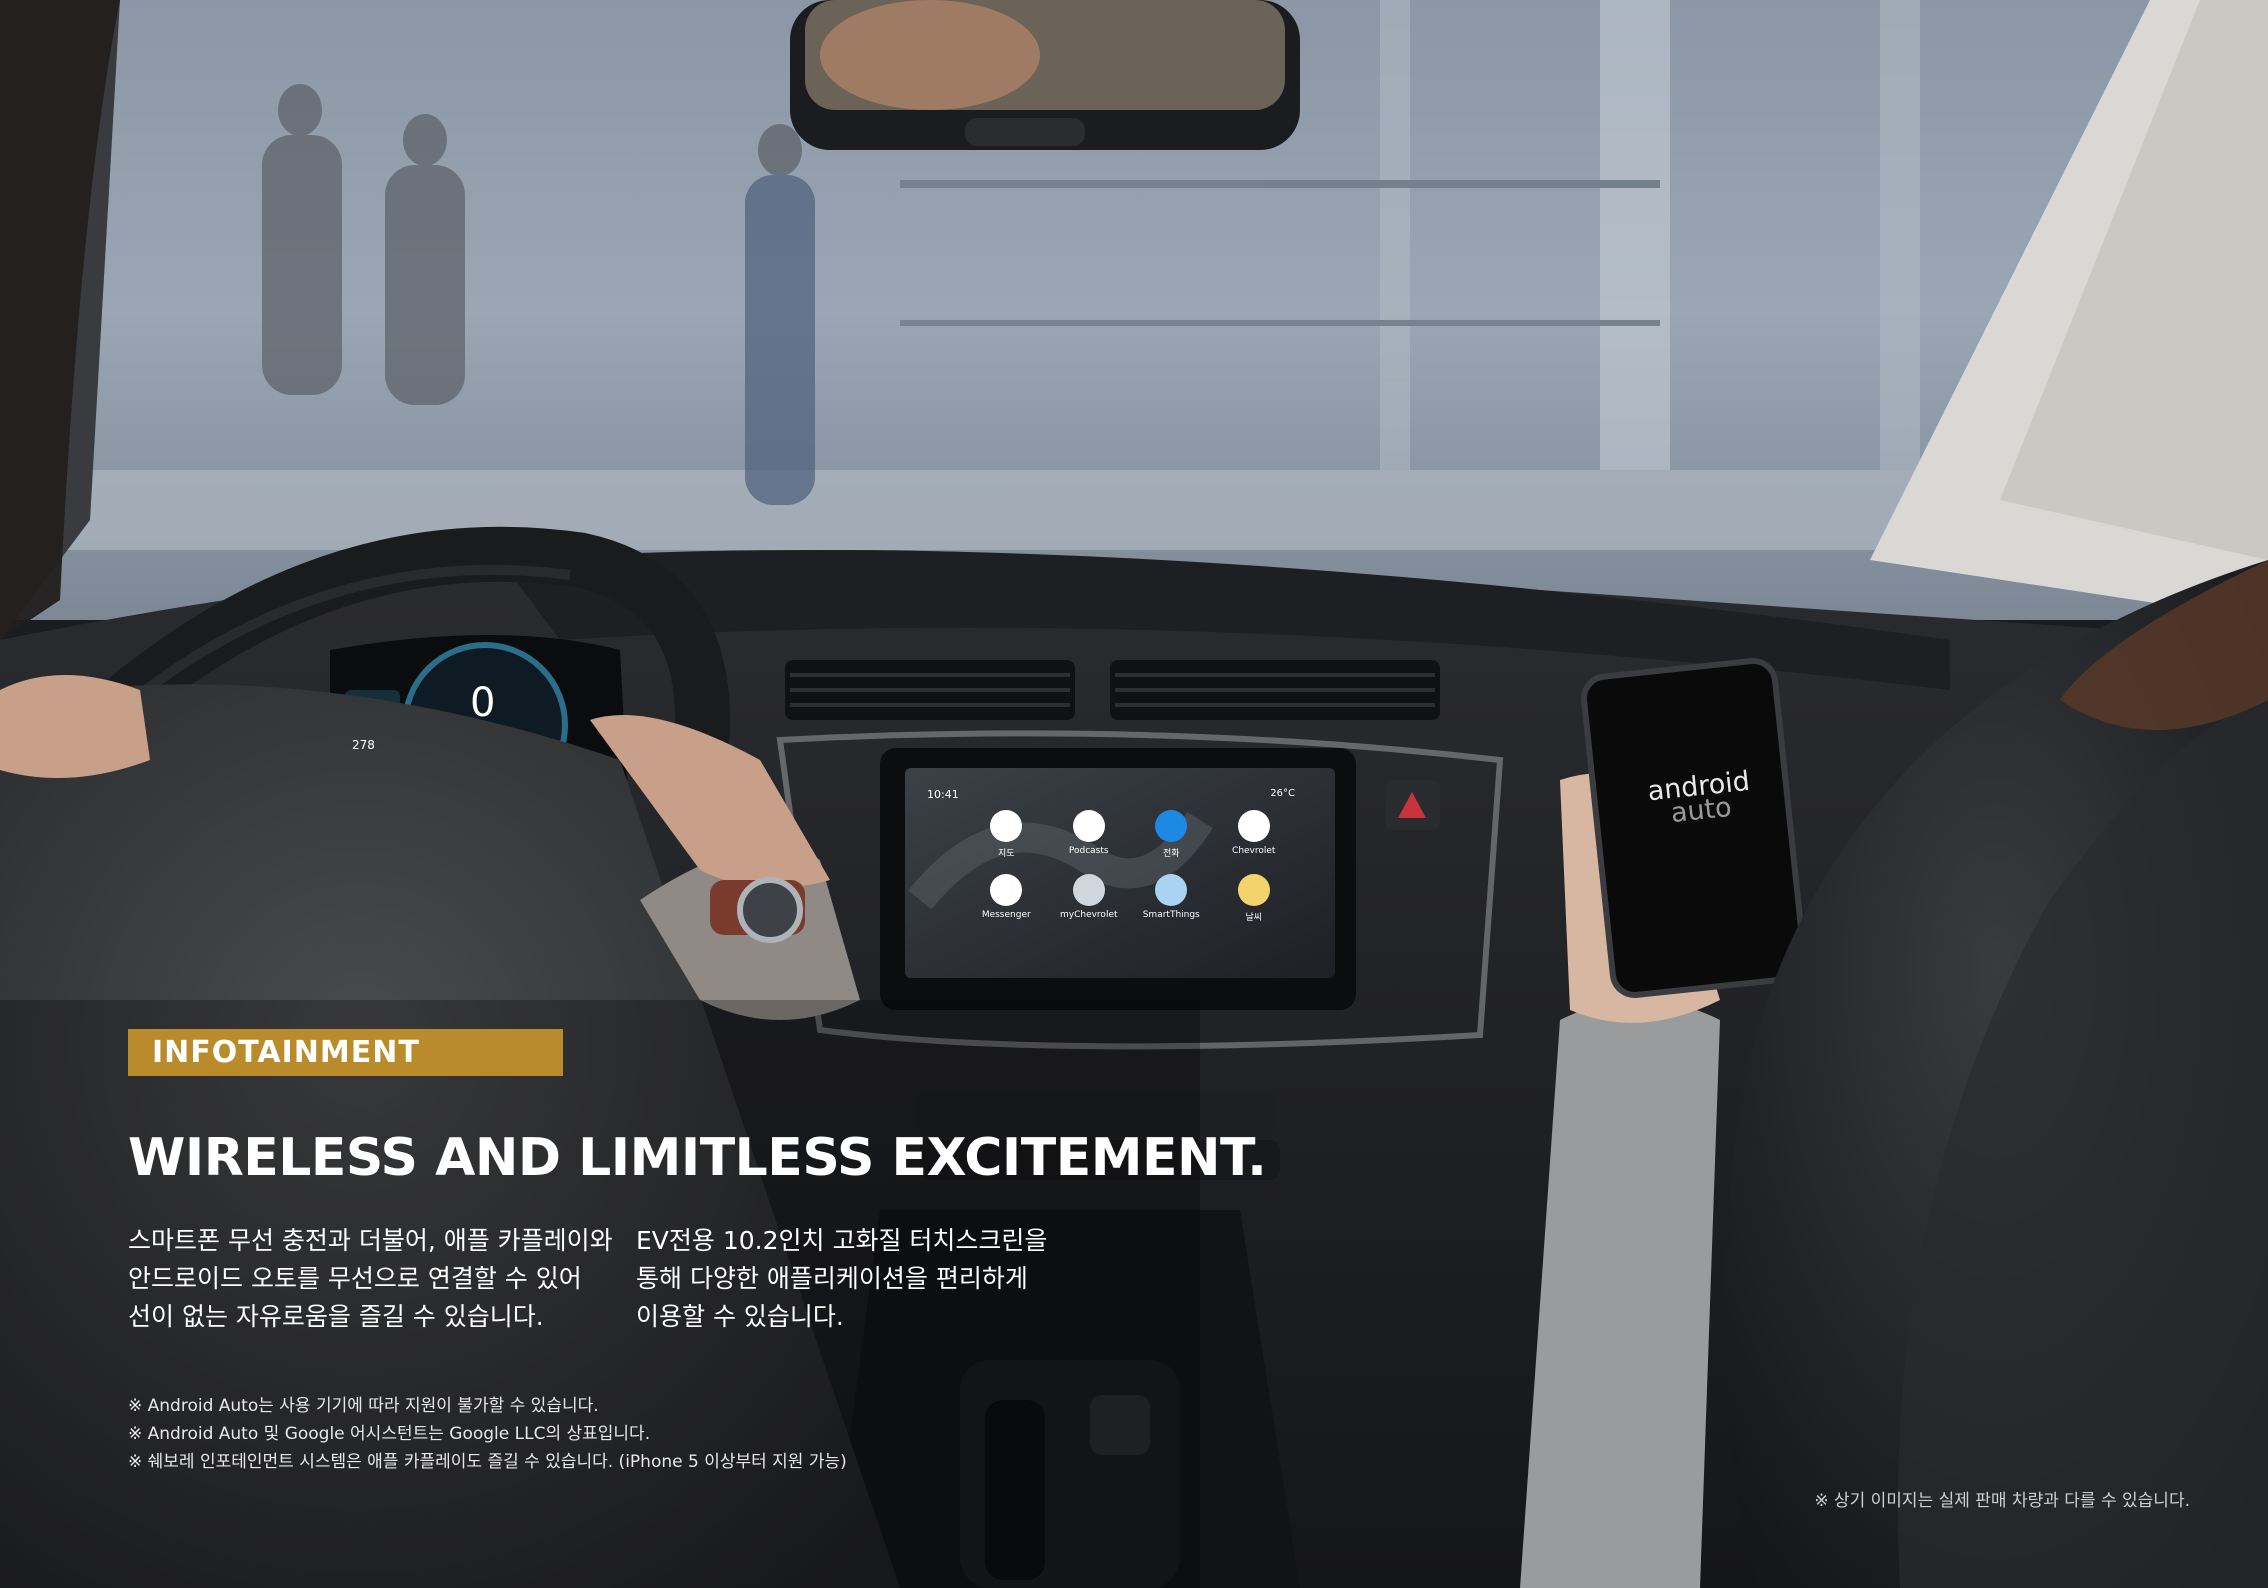 The width and height of the screenshot is (2268, 1588). What do you see at coordinates (1088, 915) in the screenshot?
I see `app-label: myChevrolet` at bounding box center [1088, 915].